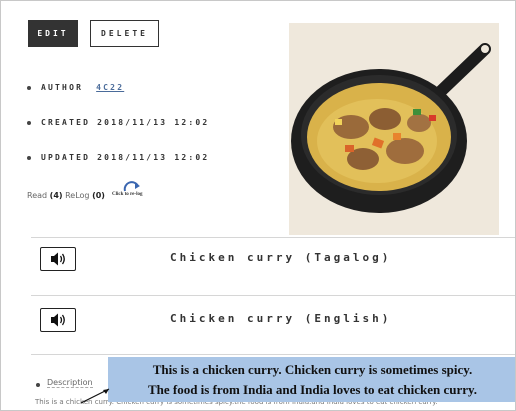 This screenshot has width=516, height=411. Describe the element at coordinates (273, 266) in the screenshot. I see `audio-row-tagalog: Chicken curry (Tagalog)` at that location.